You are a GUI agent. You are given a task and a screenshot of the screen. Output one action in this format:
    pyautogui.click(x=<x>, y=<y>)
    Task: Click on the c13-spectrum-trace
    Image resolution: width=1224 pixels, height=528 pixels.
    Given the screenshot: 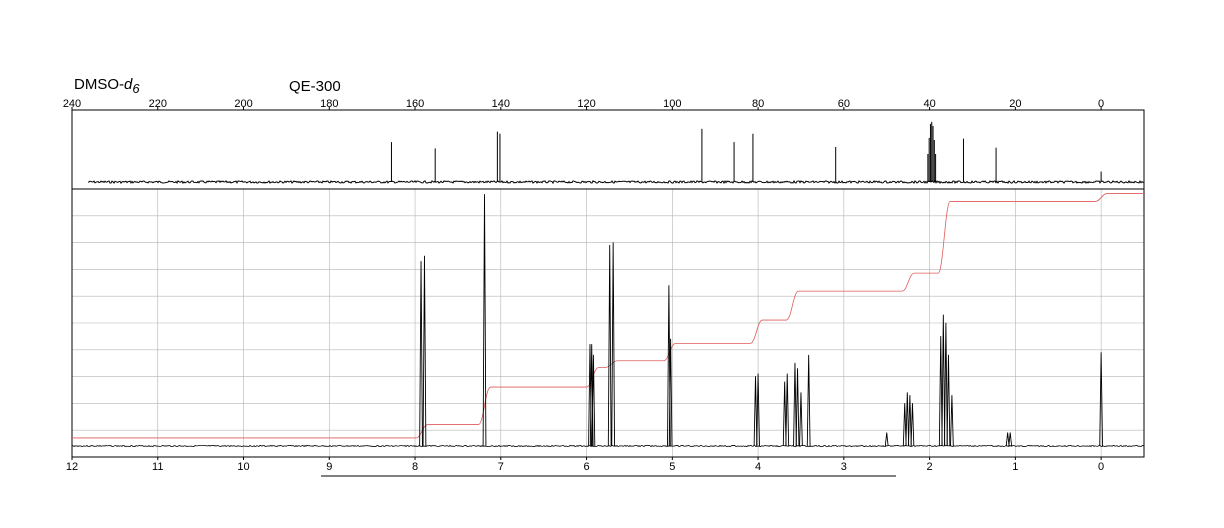 What is the action you would take?
    pyautogui.click(x=616, y=182)
    